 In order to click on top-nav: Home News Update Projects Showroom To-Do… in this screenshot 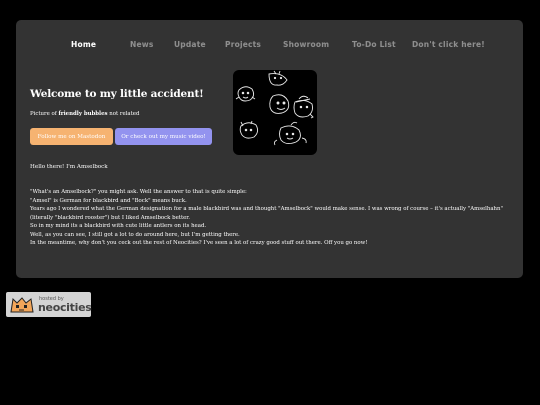, I will do `click(269, 47)`.